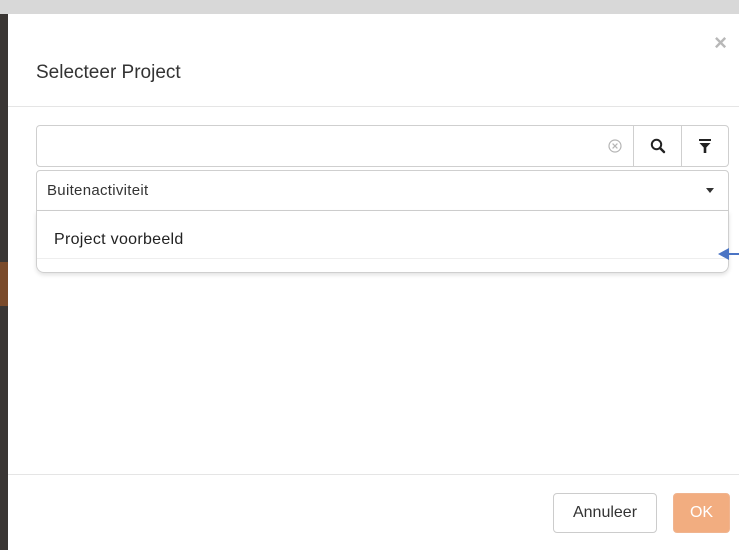 The width and height of the screenshot is (739, 550). I want to click on background-accent, so click(4, 284).